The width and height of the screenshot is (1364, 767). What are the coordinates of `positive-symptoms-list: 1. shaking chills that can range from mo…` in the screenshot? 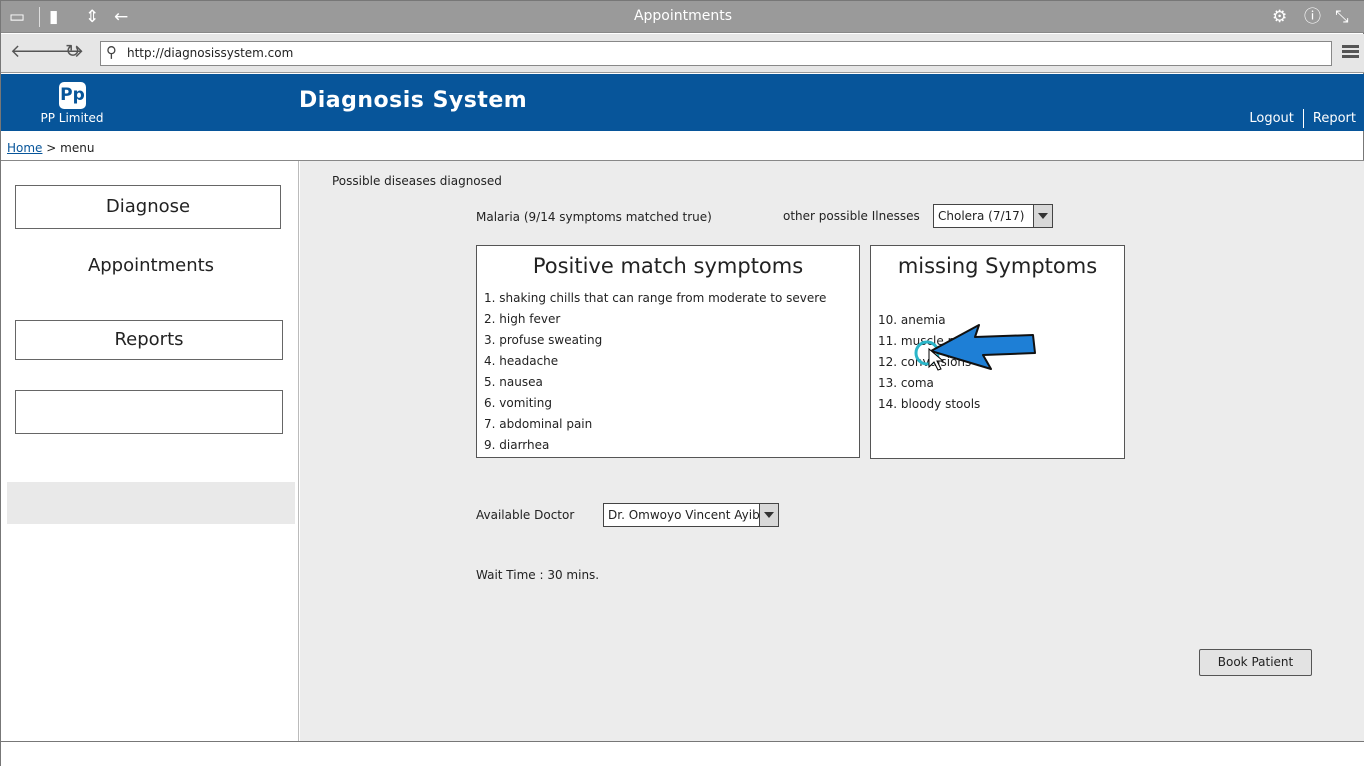 It's located at (655, 372).